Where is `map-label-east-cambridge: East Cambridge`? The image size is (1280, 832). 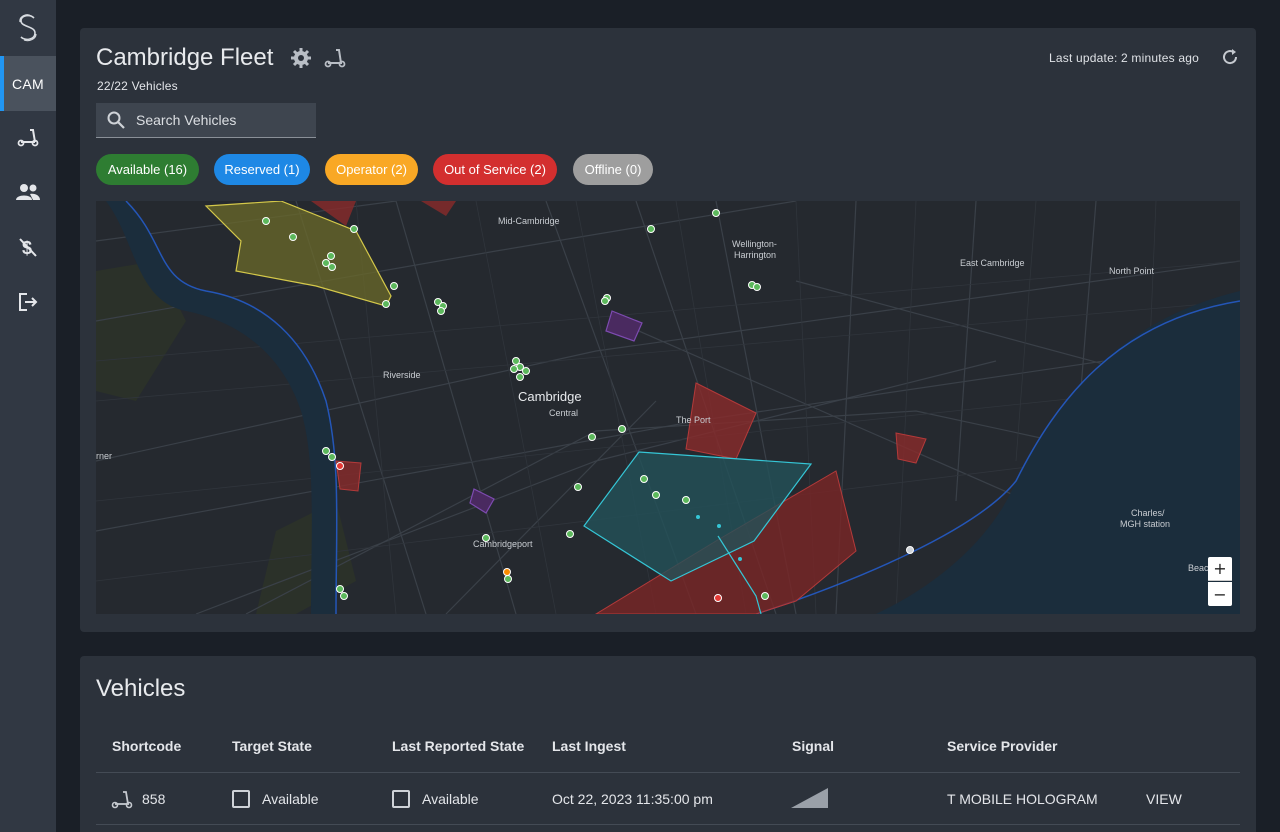
map-label-east-cambridge: East Cambridge is located at coordinates (992, 263).